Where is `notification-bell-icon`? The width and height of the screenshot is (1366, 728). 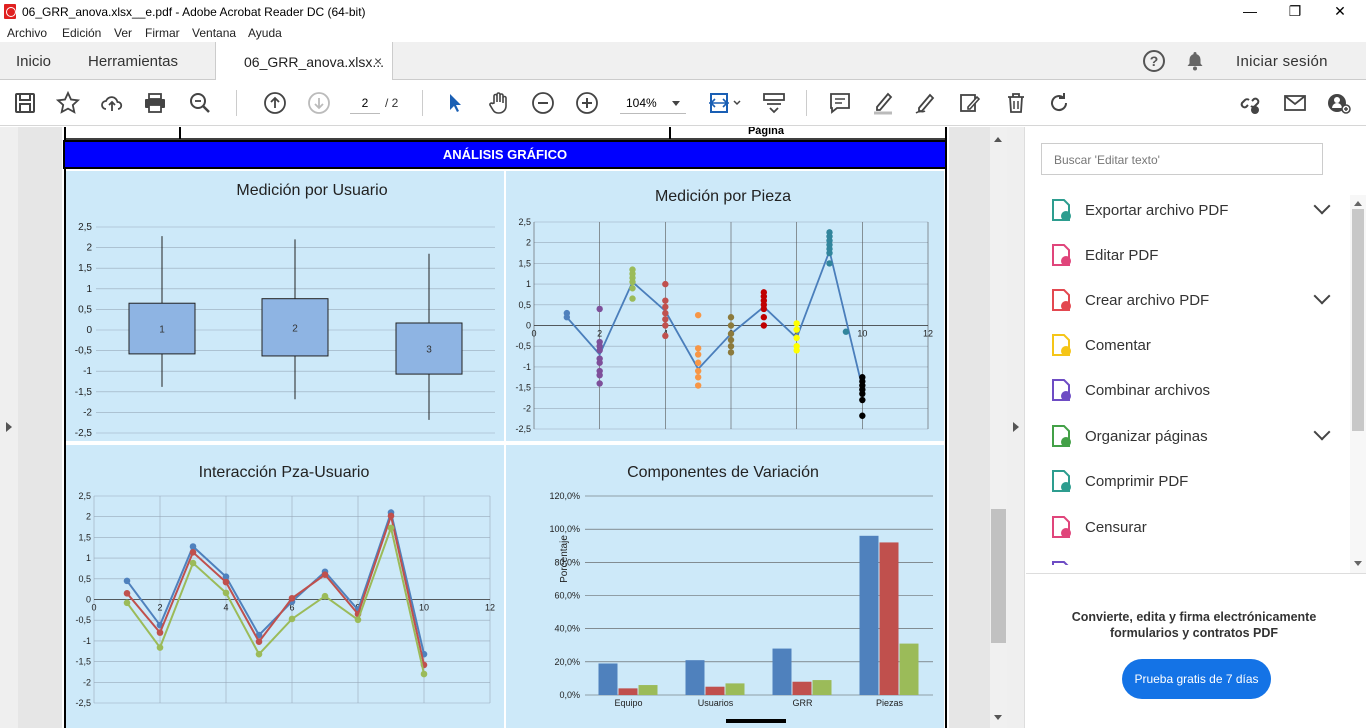
notification-bell-icon is located at coordinates (1195, 61).